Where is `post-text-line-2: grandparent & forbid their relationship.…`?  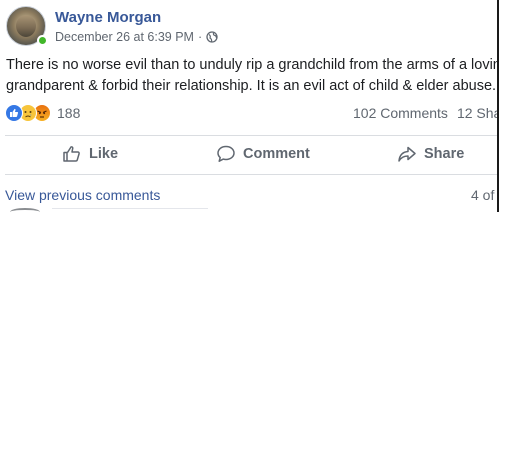
post-text-line-2: grandparent & forbid their relationship.… is located at coordinates (251, 86).